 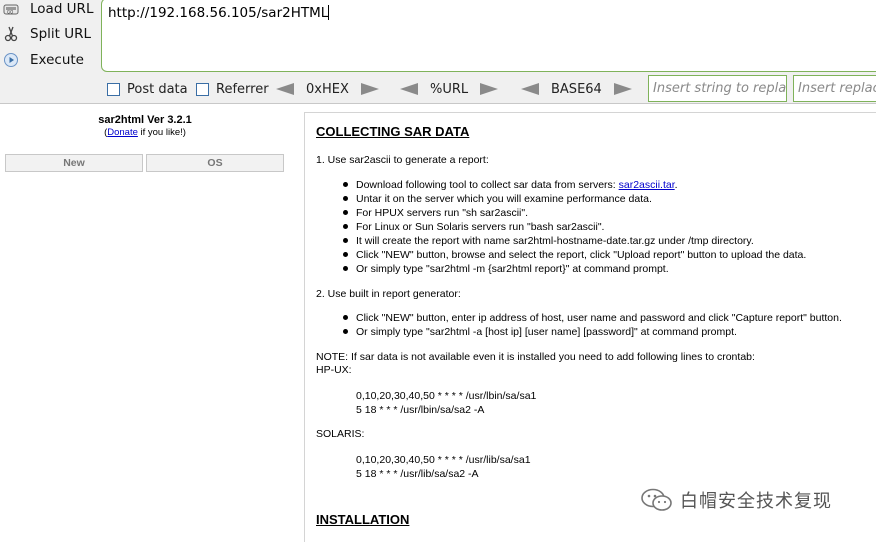 What do you see at coordinates (113, 89) in the screenshot?
I see `post-data-check-box` at bounding box center [113, 89].